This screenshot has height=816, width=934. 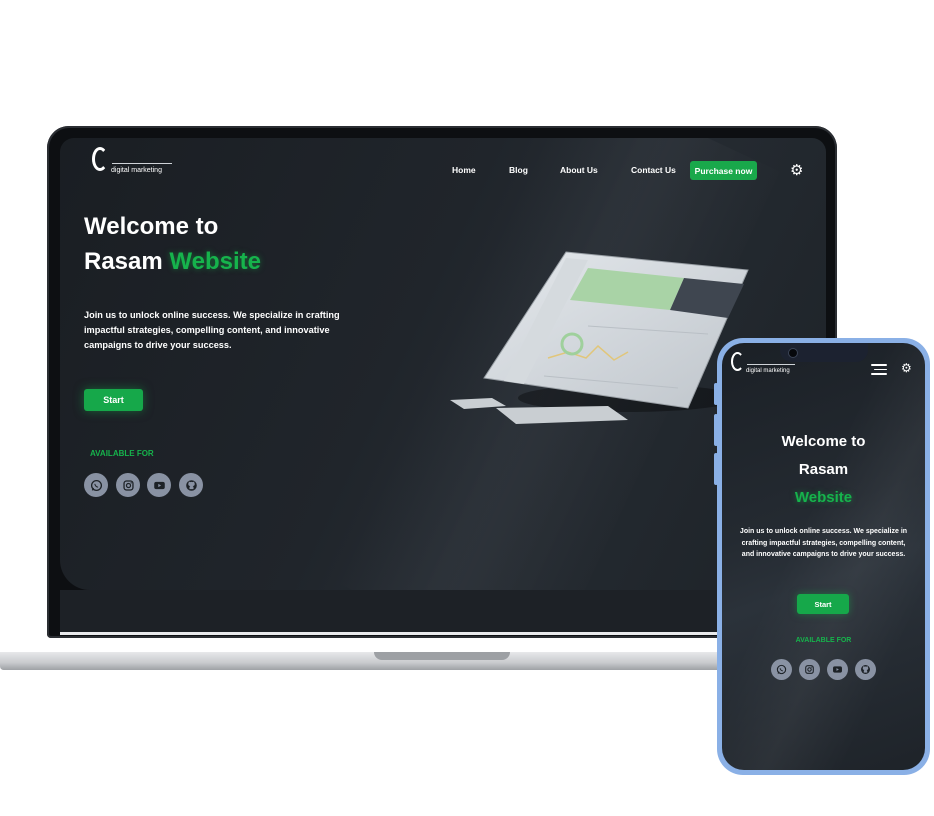 I want to click on mobile-hero-title-highlight: Website, so click(x=823, y=497).